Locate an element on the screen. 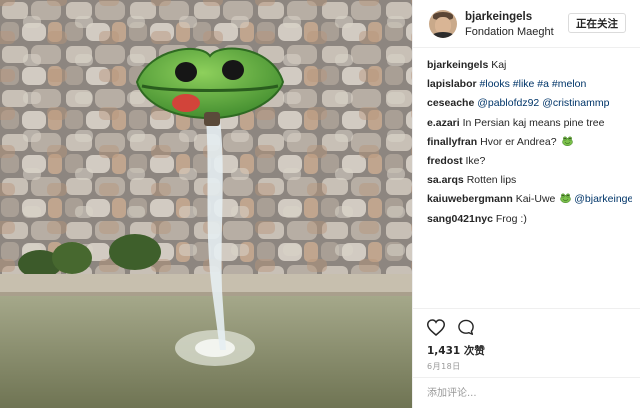 The width and height of the screenshot is (640, 409). comment-item: finallyfran Hvor er Andrea? is located at coordinates (529, 142).